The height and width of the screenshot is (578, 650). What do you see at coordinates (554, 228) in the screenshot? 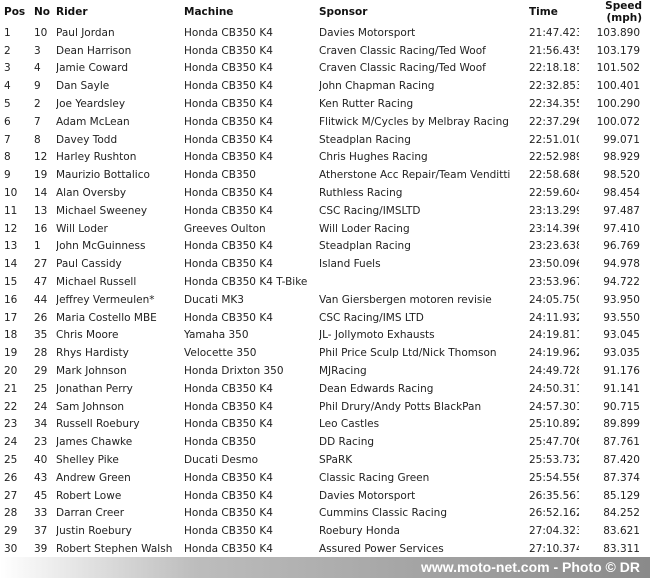
I see `cell-time: 23:14.396` at bounding box center [554, 228].